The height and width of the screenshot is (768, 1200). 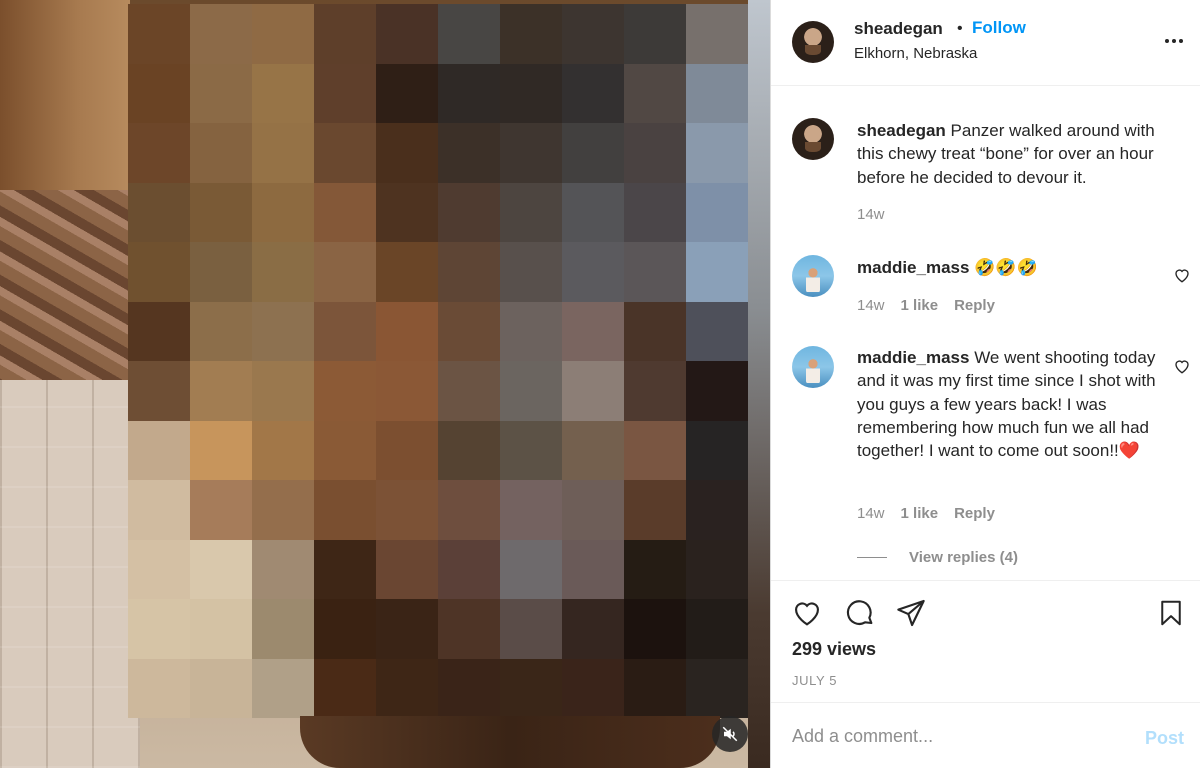 I want to click on caption-username: sheadegan, so click(x=901, y=130).